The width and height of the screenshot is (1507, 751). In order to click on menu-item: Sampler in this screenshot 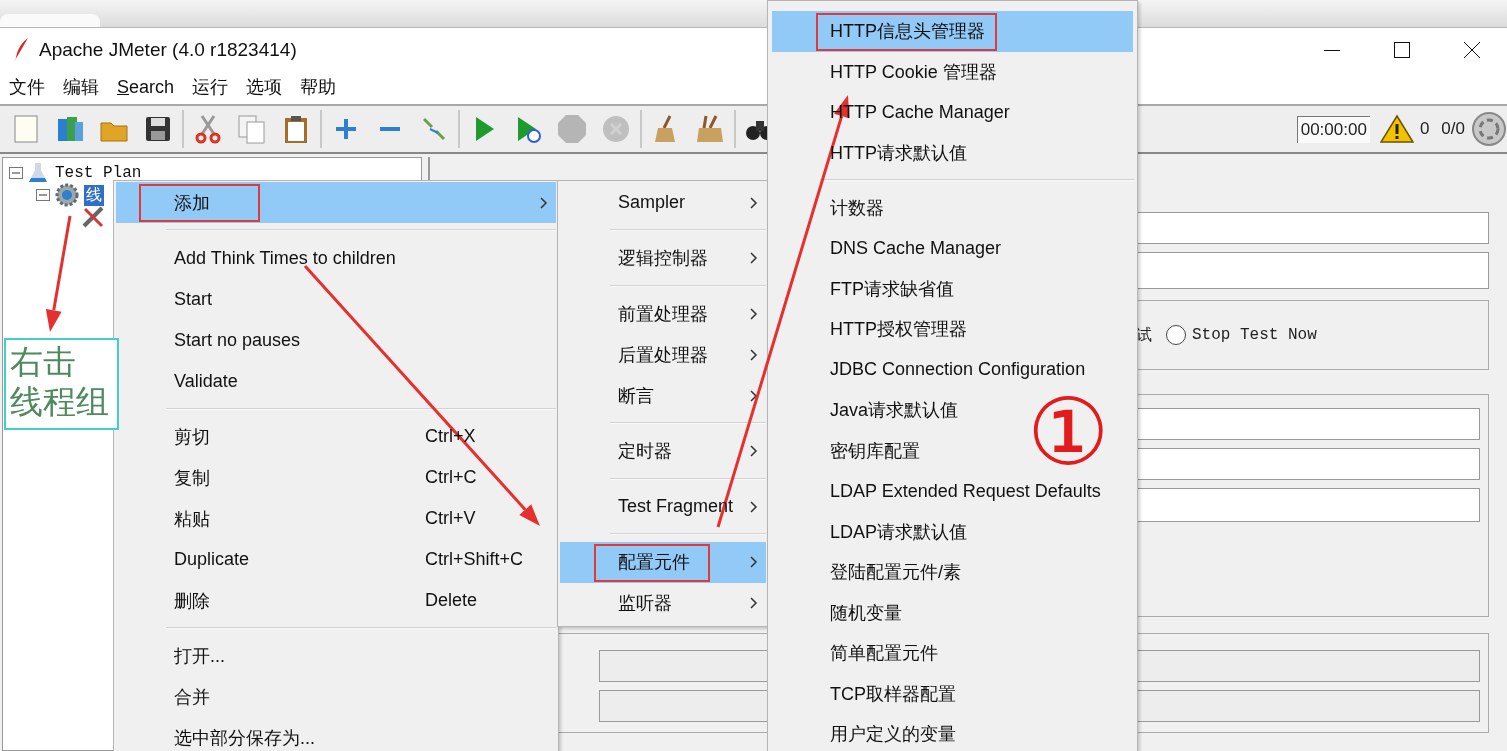, I will do `click(663, 202)`.